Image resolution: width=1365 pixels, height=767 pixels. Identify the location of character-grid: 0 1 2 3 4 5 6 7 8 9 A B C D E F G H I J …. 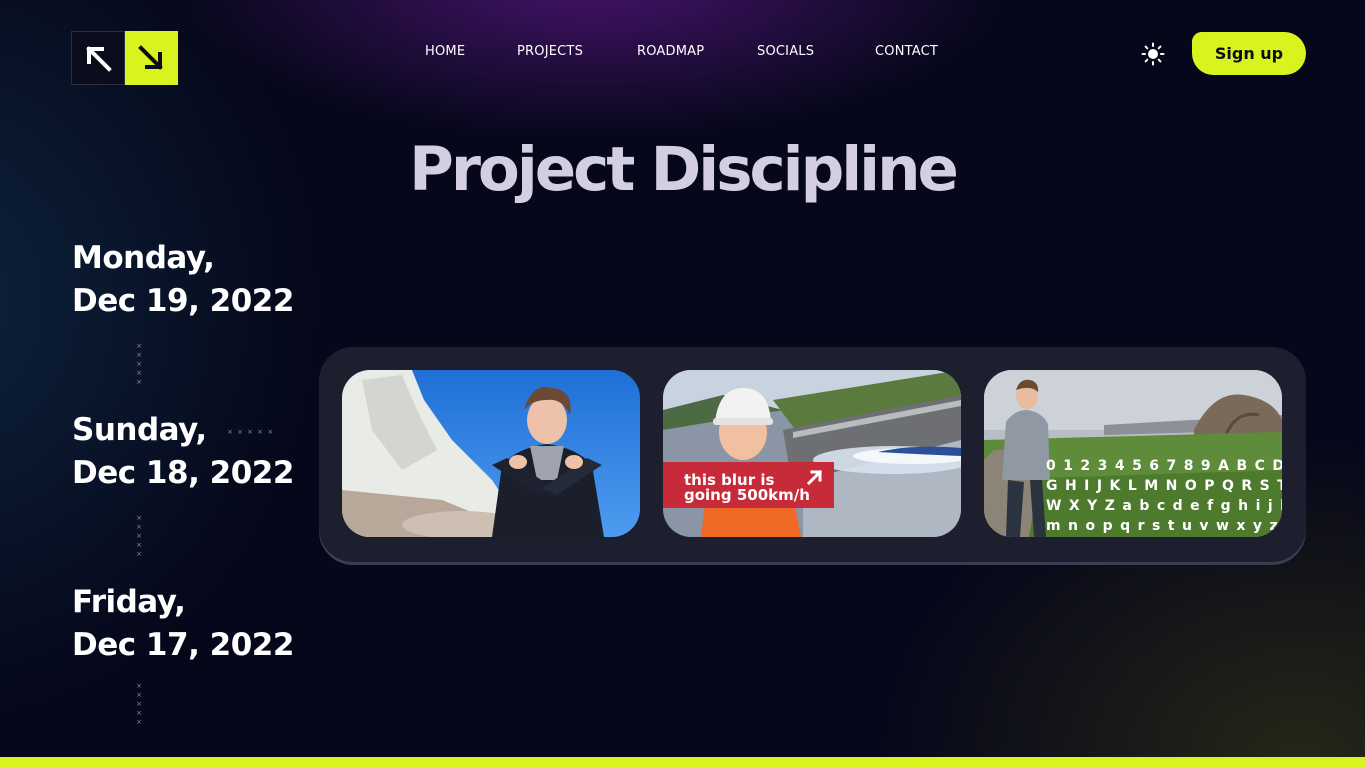
(1164, 496).